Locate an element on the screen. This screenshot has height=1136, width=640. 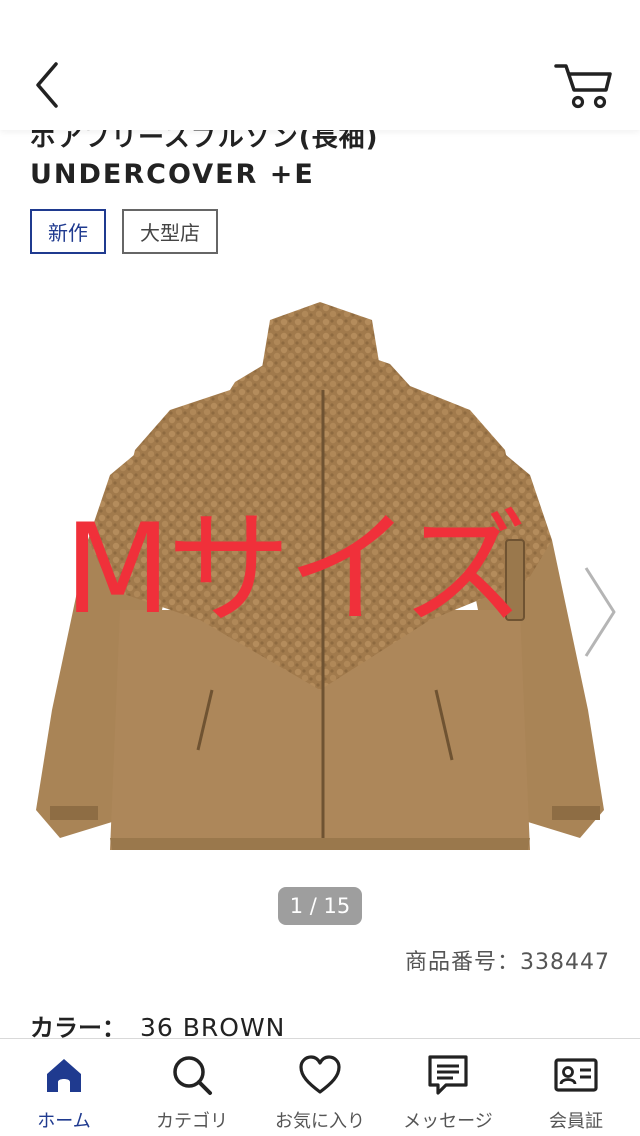
tab-messages: メッセージ is located at coordinates (448, 1087).